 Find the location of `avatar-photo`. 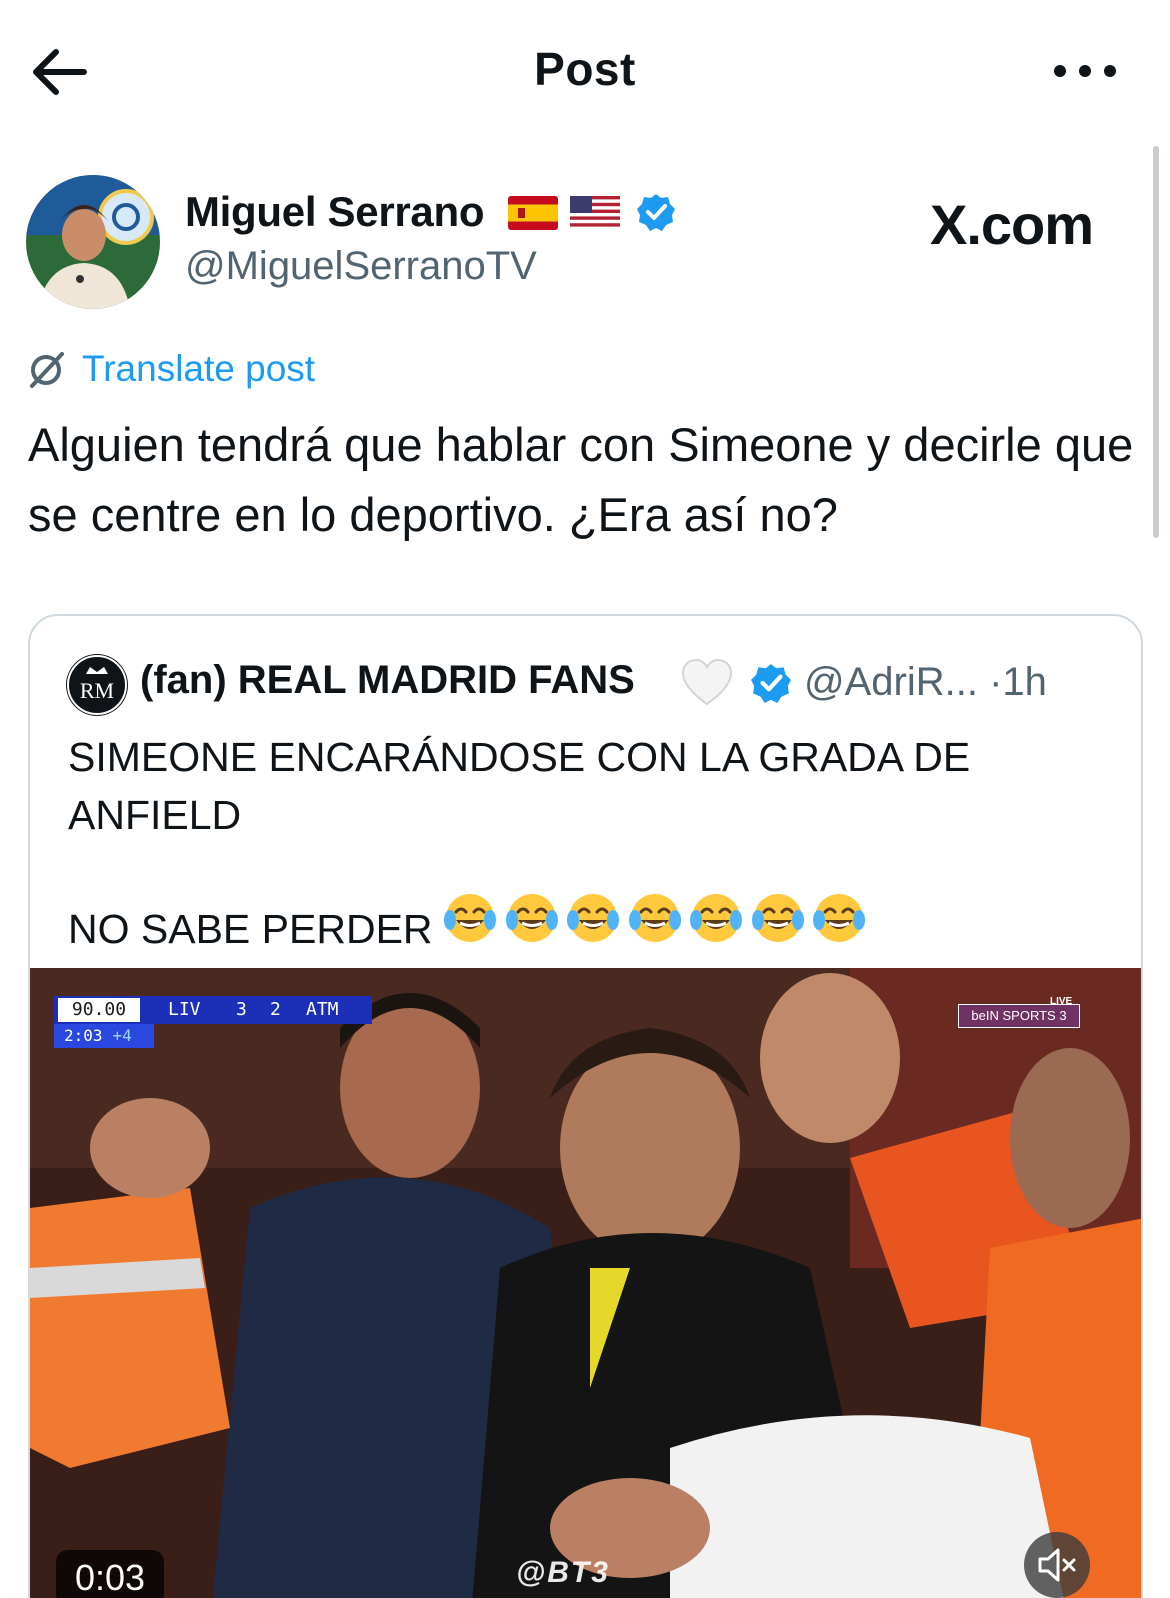

avatar-photo is located at coordinates (93, 242).